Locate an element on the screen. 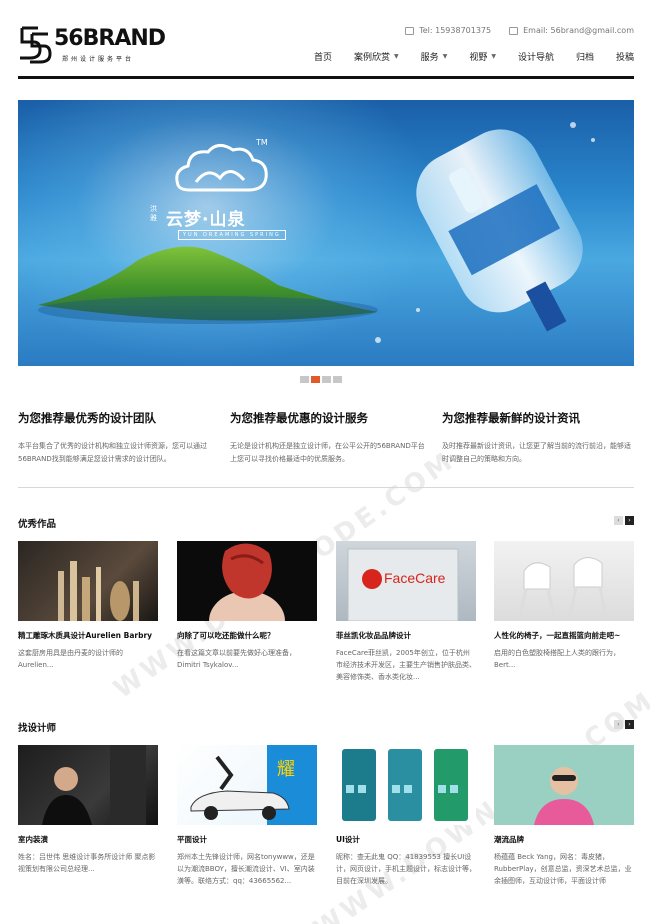  contact-tel: Tel: 15938701375 is located at coordinates (448, 30).